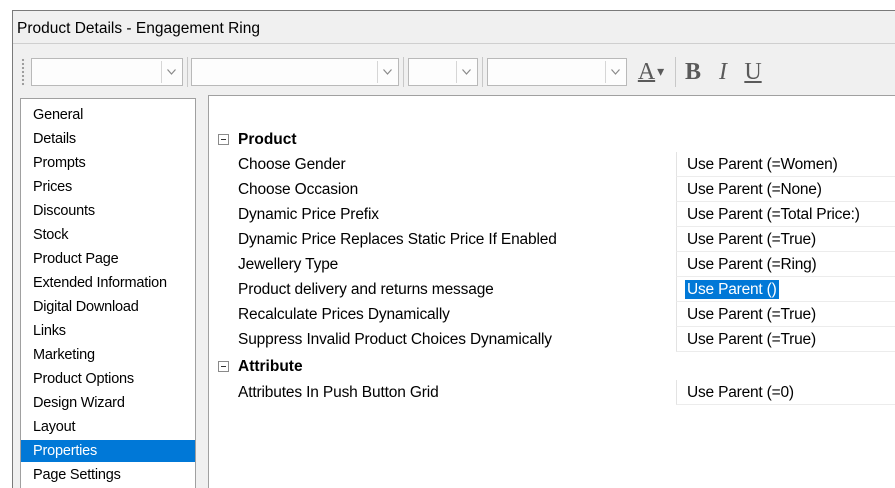 This screenshot has height=488, width=895. What do you see at coordinates (108, 187) in the screenshot?
I see `sidebar-item-prices: Prices` at bounding box center [108, 187].